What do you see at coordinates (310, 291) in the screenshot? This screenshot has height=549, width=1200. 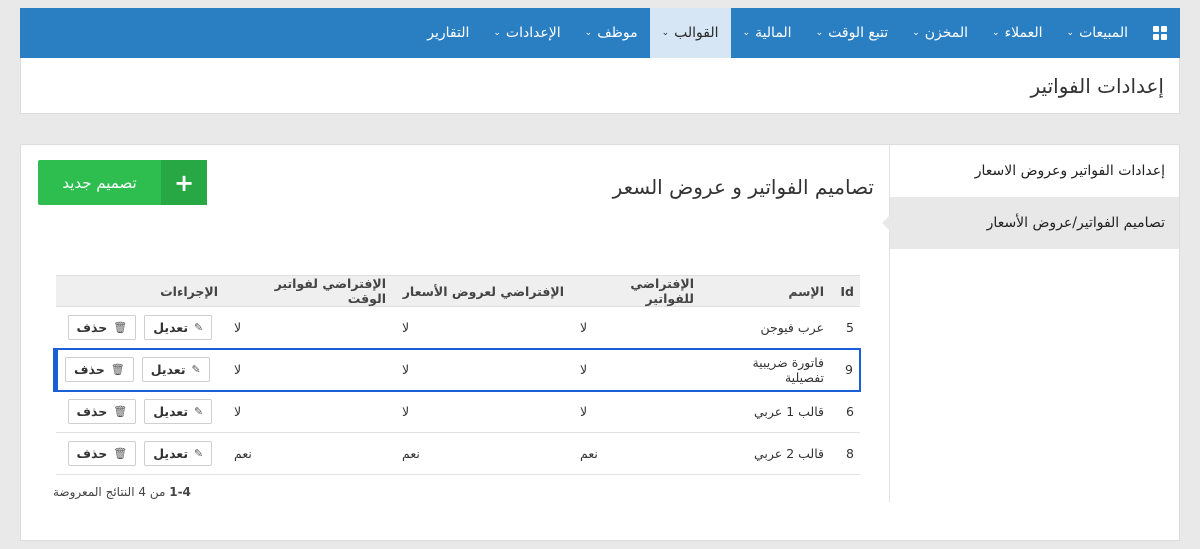 I see `col-header-time-default: الإفتراضي لفواتير الوقت` at bounding box center [310, 291].